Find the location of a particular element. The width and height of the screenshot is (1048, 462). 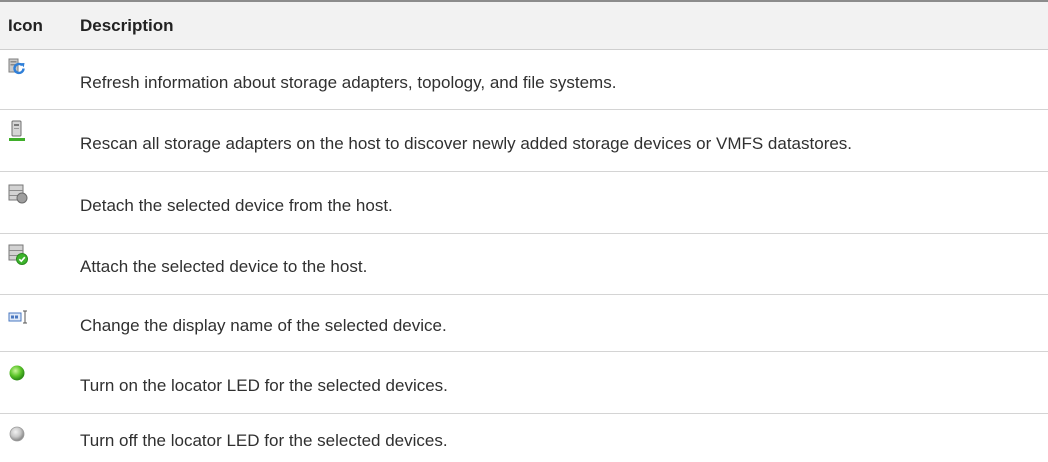

led-on-icon is located at coordinates (17, 373).